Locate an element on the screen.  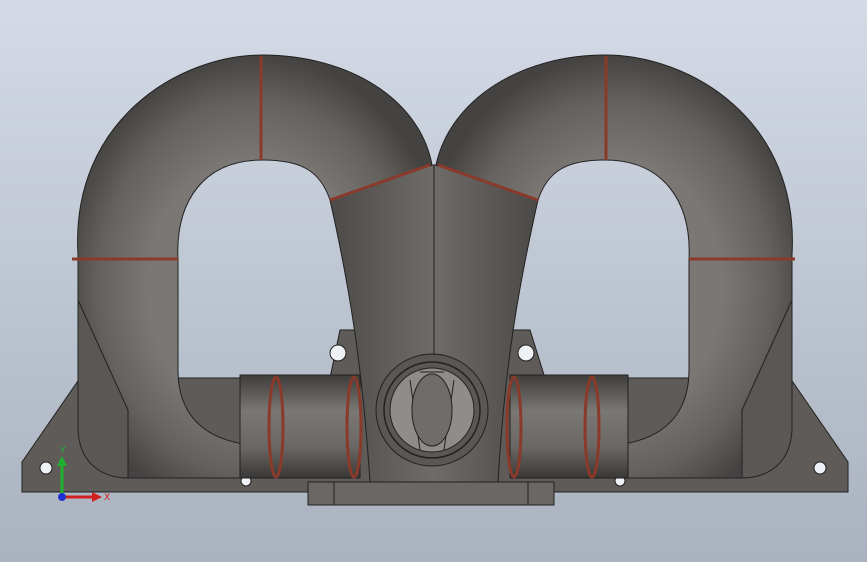
right-lower-pipe is located at coordinates (569, 426).